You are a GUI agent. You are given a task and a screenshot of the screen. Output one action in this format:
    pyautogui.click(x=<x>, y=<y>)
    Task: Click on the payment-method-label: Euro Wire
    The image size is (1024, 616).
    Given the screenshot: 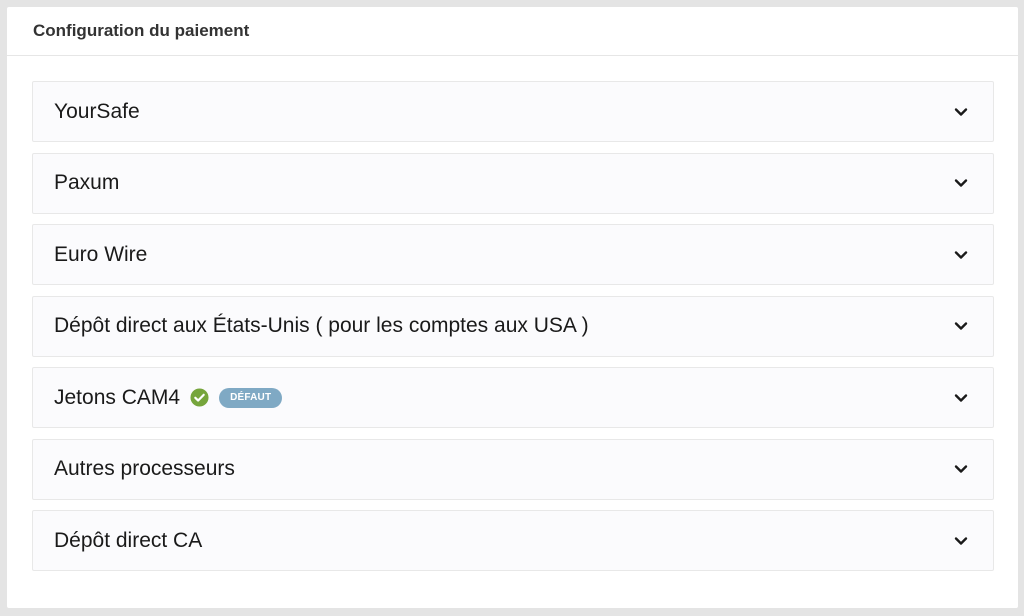 What is the action you would take?
    pyautogui.click(x=101, y=254)
    